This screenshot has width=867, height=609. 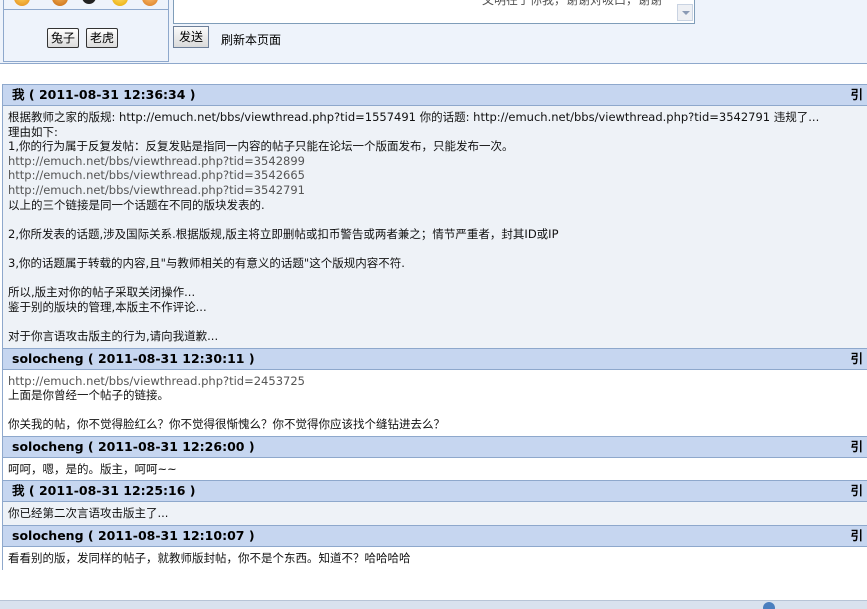 I want to click on emoji-grin-icon, so click(x=60, y=3).